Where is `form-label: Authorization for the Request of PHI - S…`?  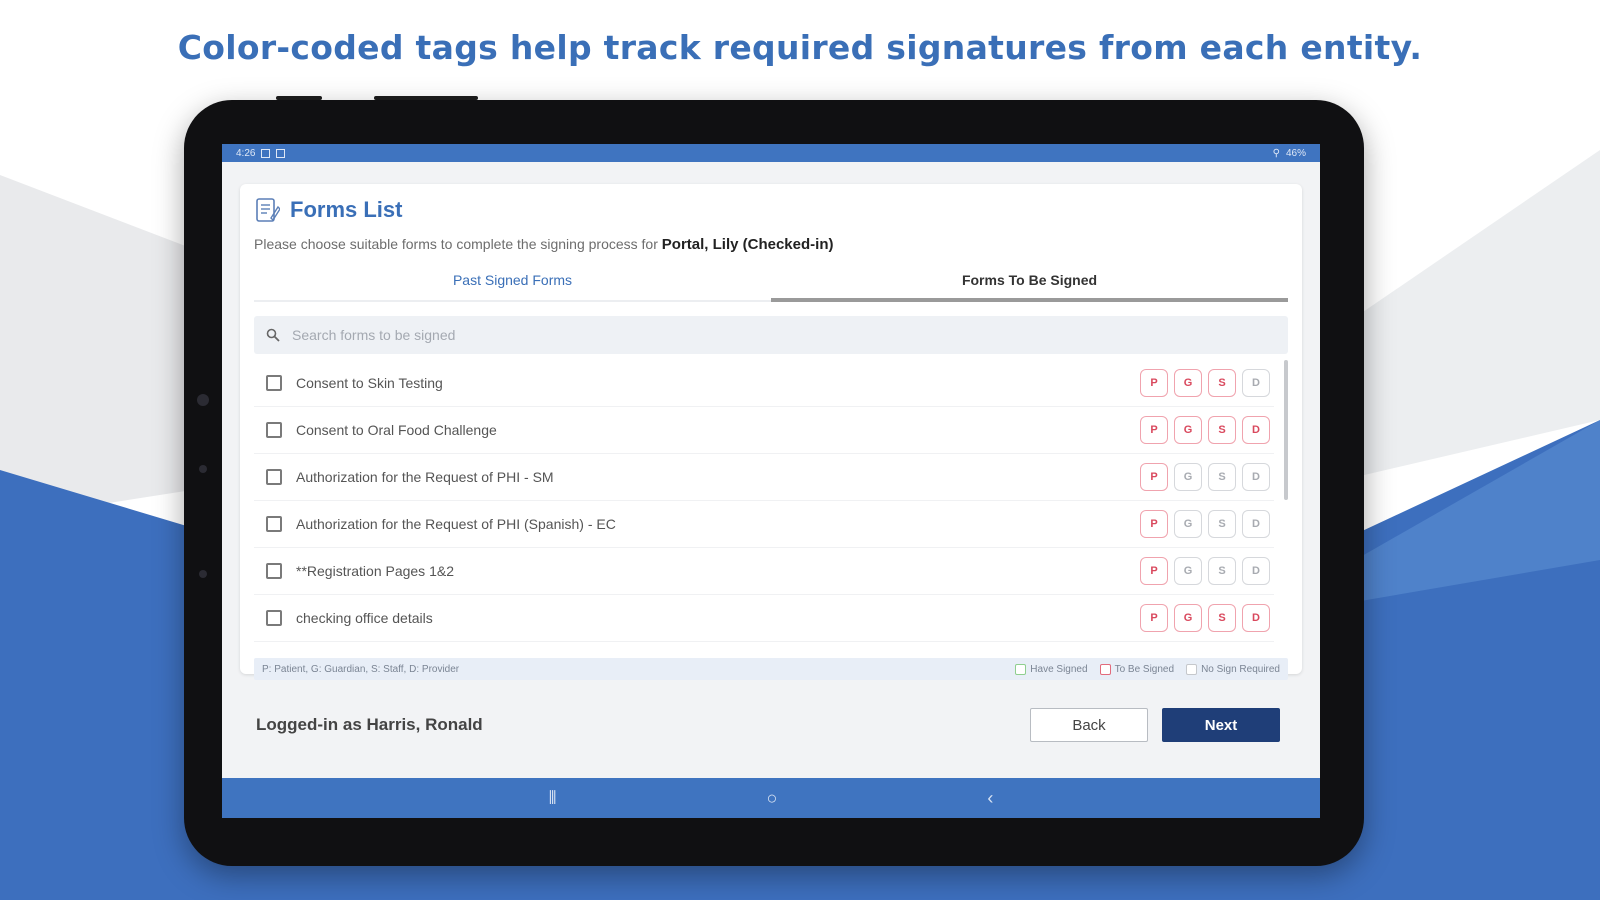
form-label: Authorization for the Request of PHI - S… is located at coordinates (425, 477).